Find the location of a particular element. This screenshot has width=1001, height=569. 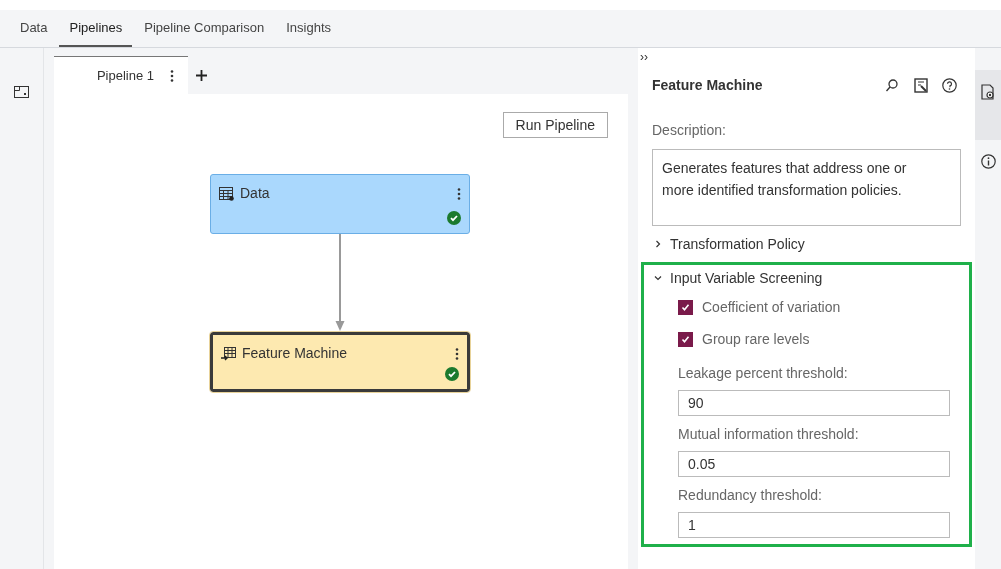

field-label: Leakage percent threshold: is located at coordinates (763, 373).